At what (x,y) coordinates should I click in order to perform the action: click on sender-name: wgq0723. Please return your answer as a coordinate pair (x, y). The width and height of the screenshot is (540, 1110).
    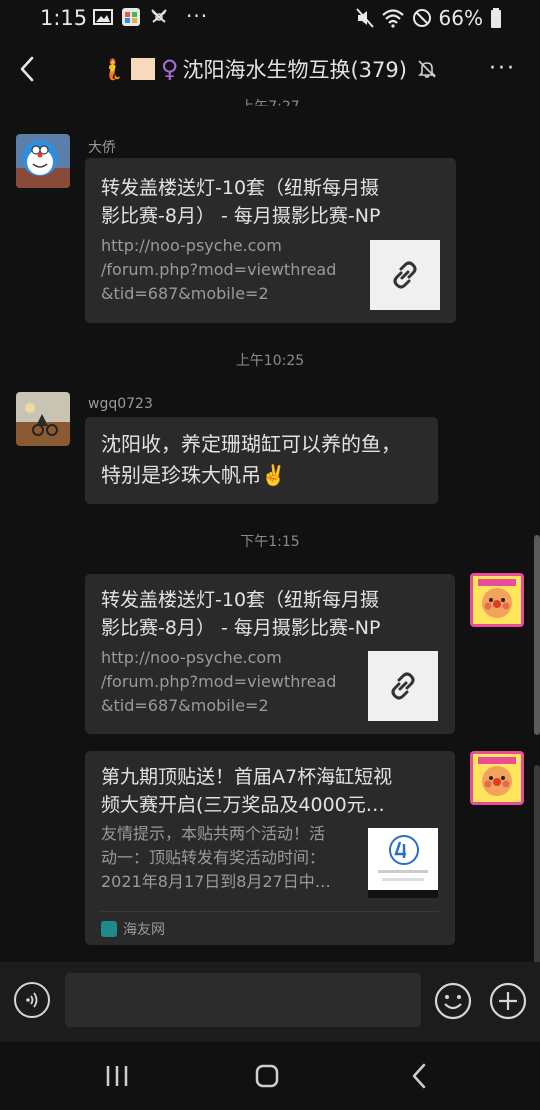
    Looking at the image, I should click on (120, 404).